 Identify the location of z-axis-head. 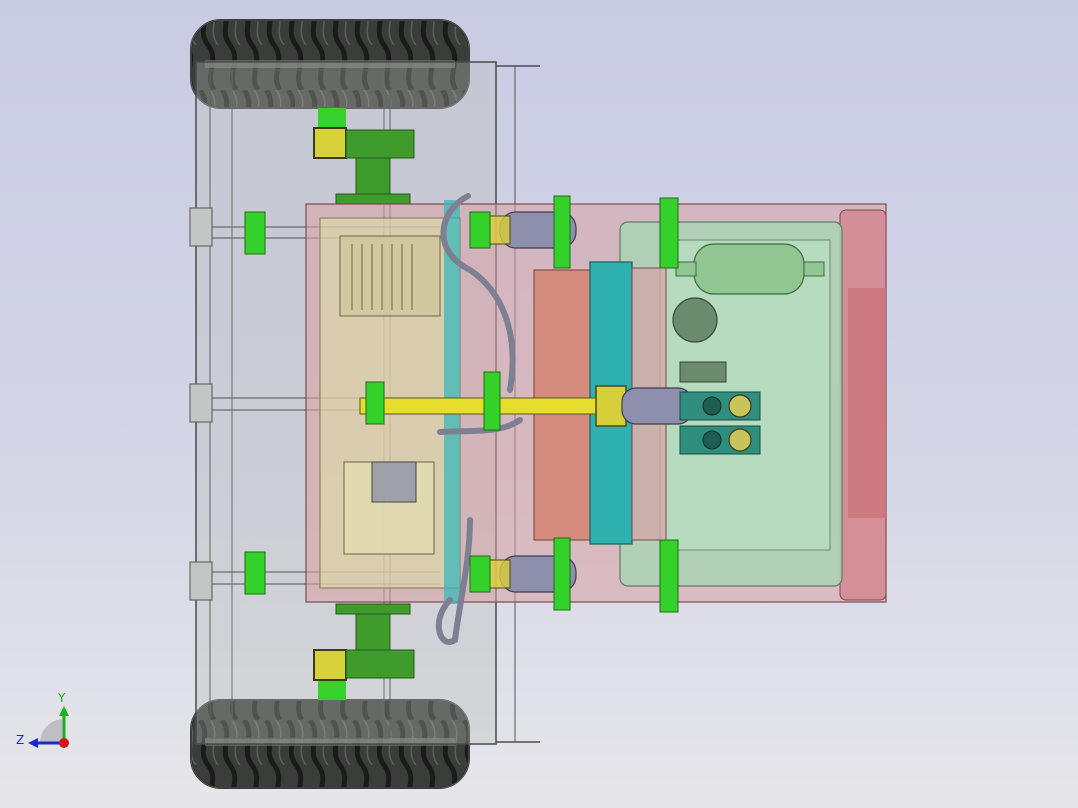
(33, 743).